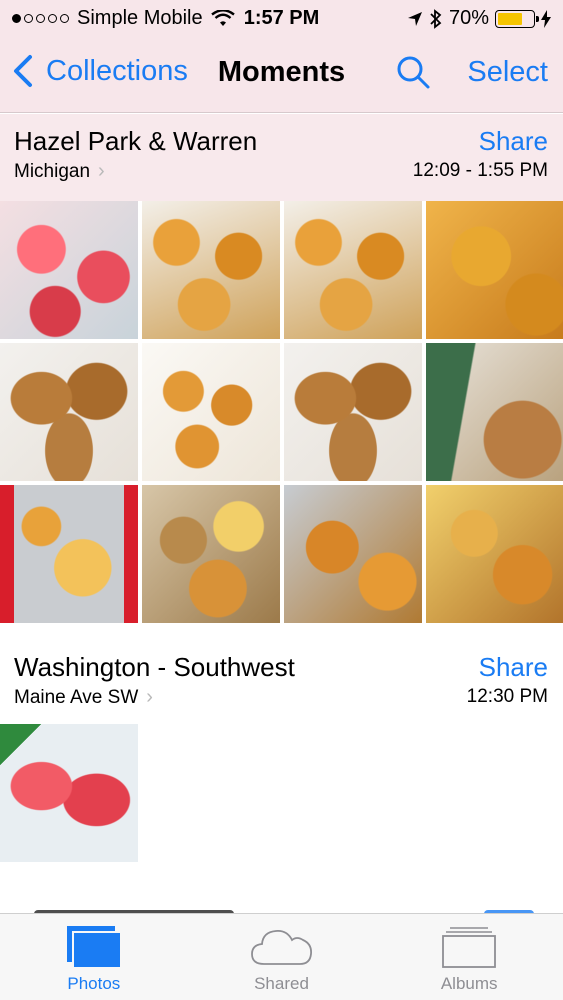 Image resolution: width=563 pixels, height=1000 pixels. I want to click on moment-location-link: Maine Ave SW ›, so click(83, 697).